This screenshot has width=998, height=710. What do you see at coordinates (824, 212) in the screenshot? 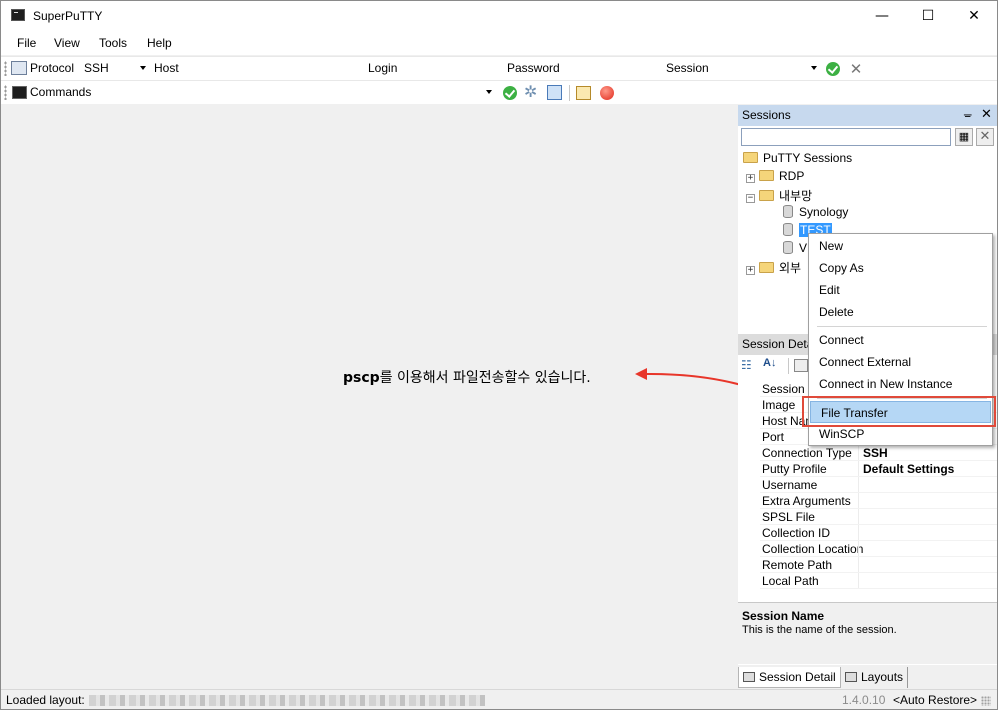
I see `tree-item-label: Synology` at bounding box center [824, 212].